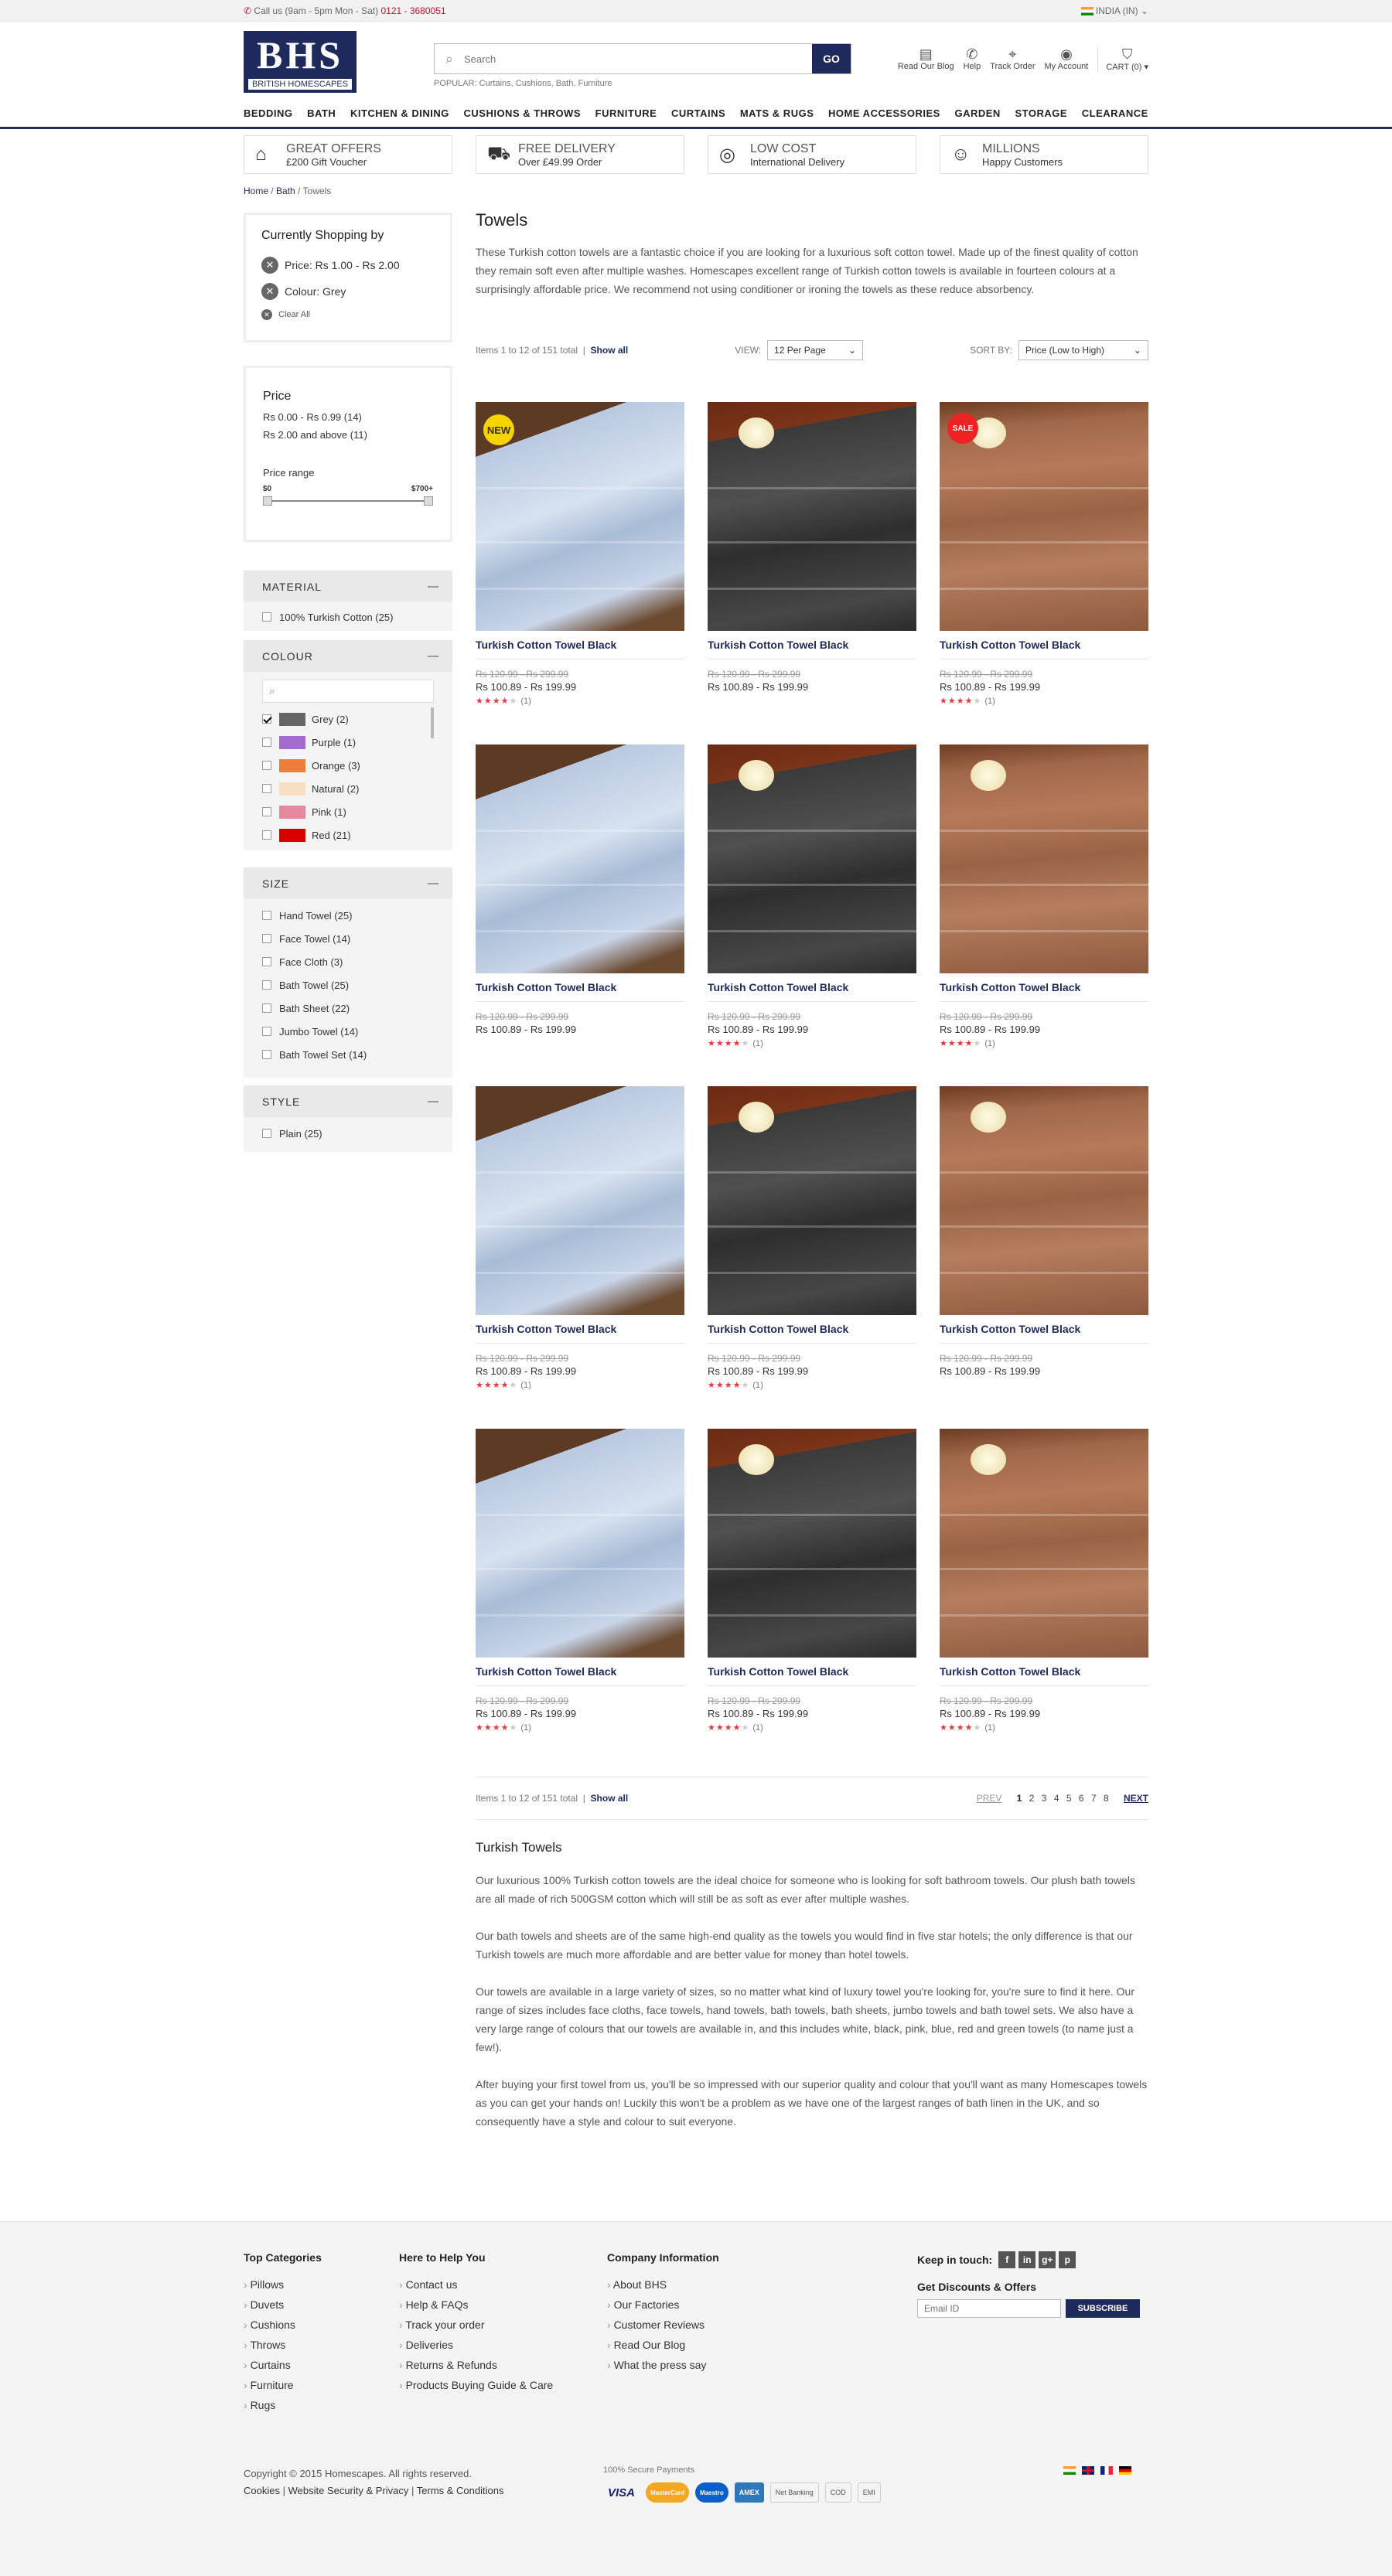 The height and width of the screenshot is (2576, 1392). What do you see at coordinates (399, 113) in the screenshot?
I see `nav-kitchen-dining: KITCHEN & DINING` at bounding box center [399, 113].